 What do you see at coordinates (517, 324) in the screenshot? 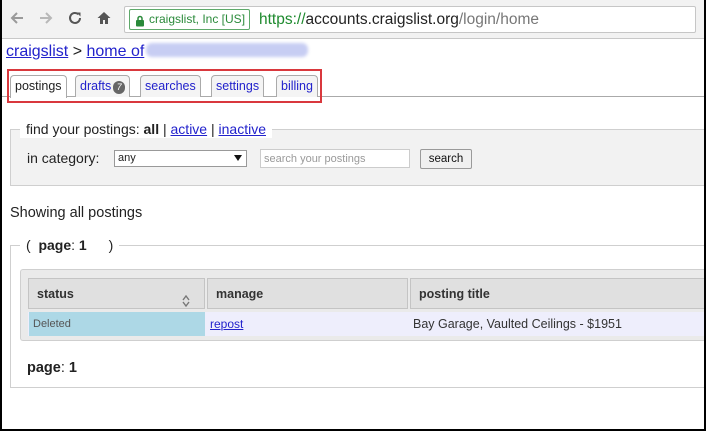
I see `posting-title-cell: Bay Garage, Vaulted Ceilings - $1951` at bounding box center [517, 324].